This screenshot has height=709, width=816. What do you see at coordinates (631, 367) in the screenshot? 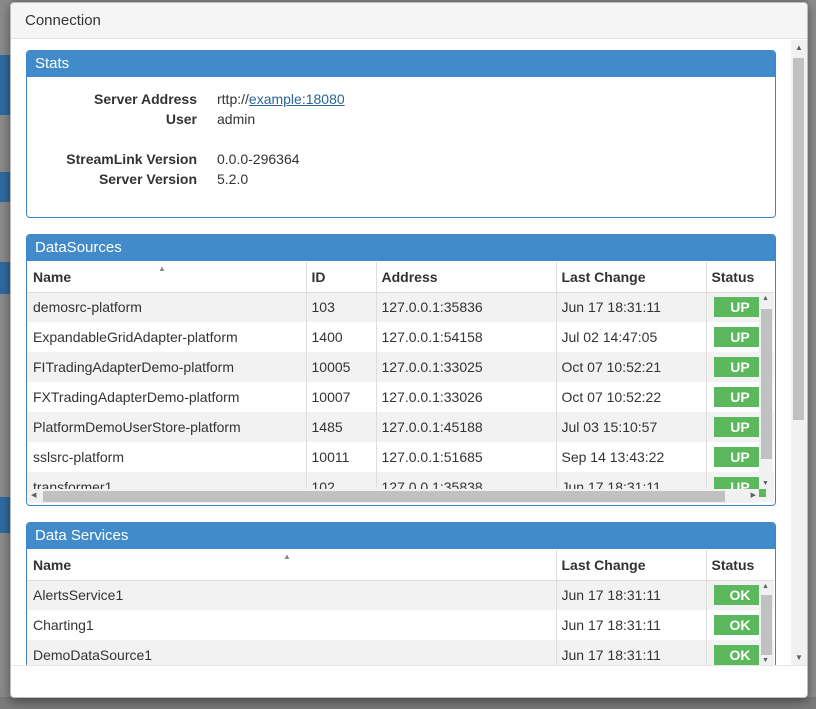
I see `datasource-last-change: Oct 07 10:52:21` at bounding box center [631, 367].